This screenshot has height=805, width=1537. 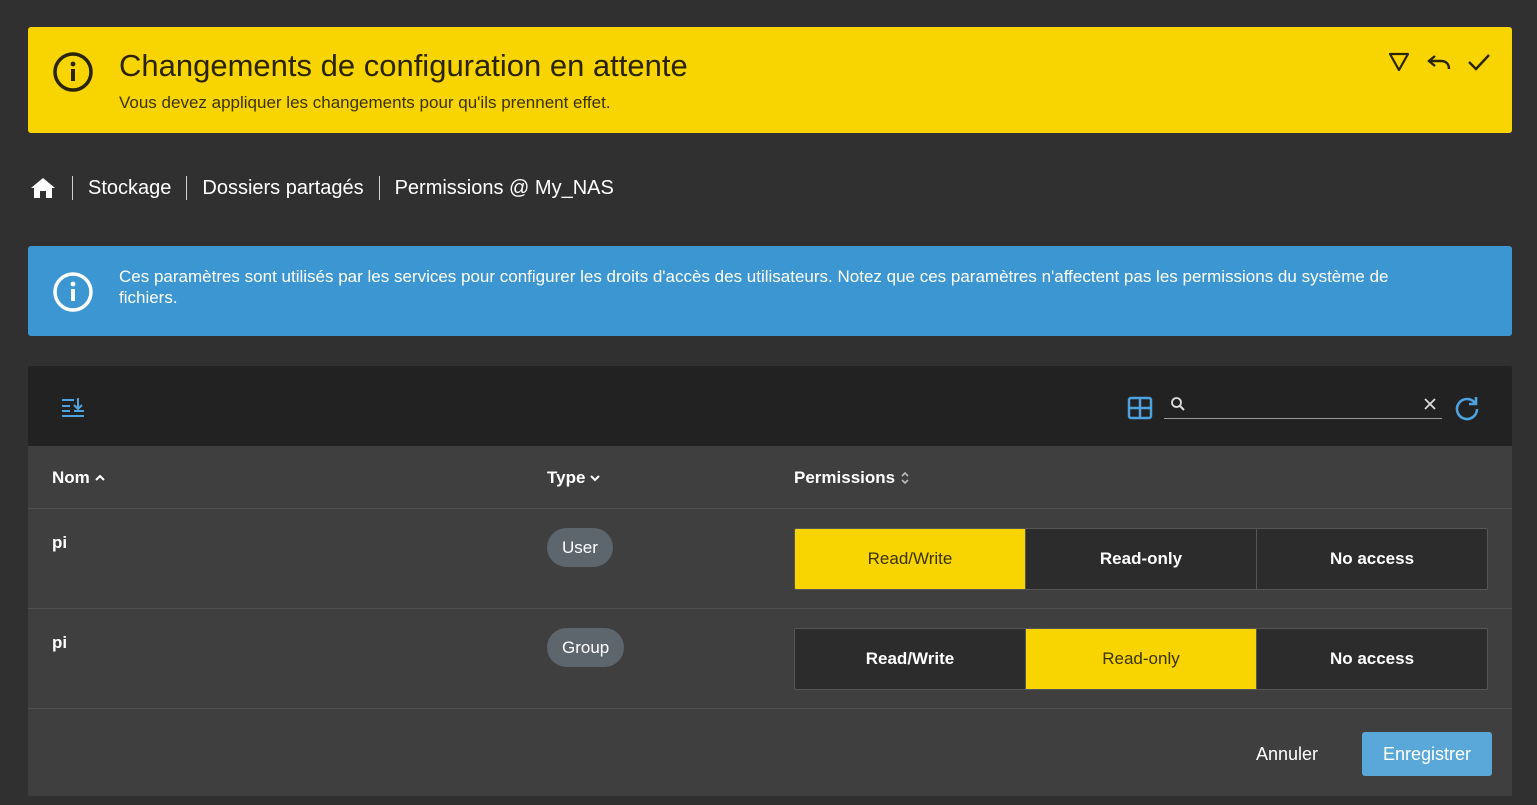 I want to click on column-header-permissions: Permissions, so click(x=852, y=478).